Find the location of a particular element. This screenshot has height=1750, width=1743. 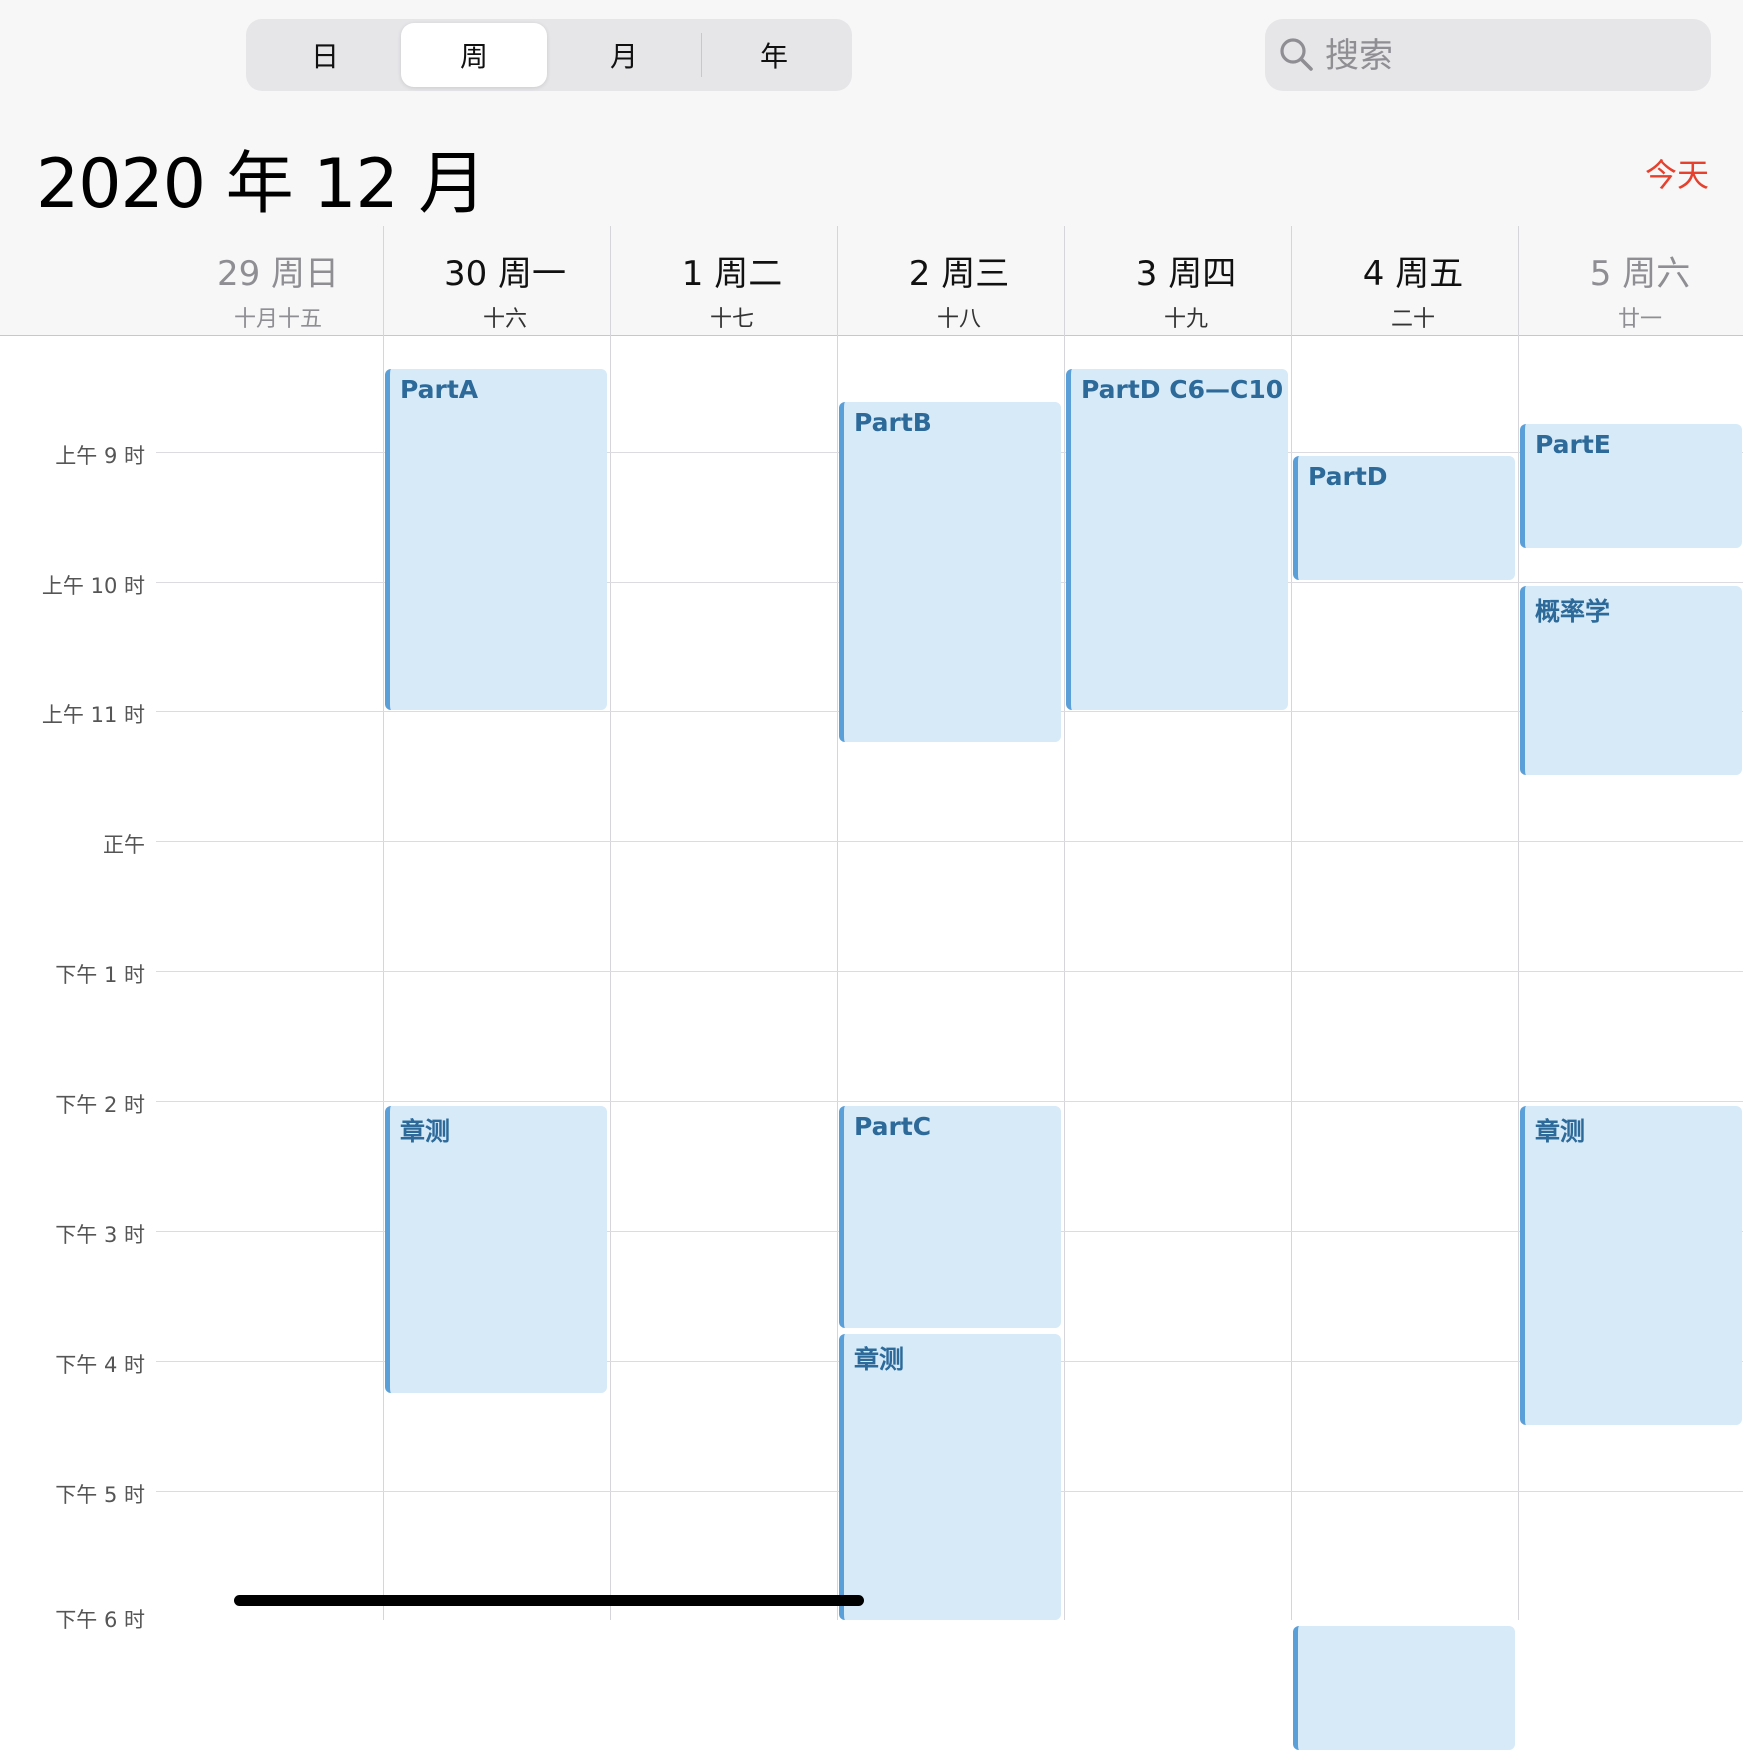

event-title: PartE is located at coordinates (1573, 444).